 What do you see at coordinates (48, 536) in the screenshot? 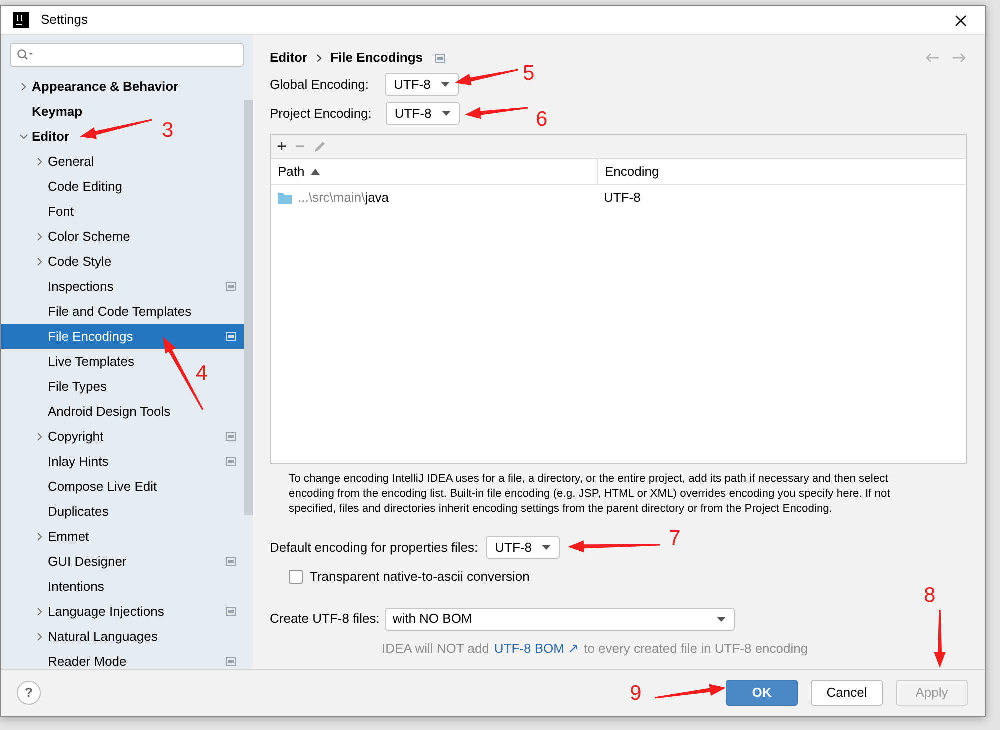
I see `sidebar-item: Emmet` at bounding box center [48, 536].